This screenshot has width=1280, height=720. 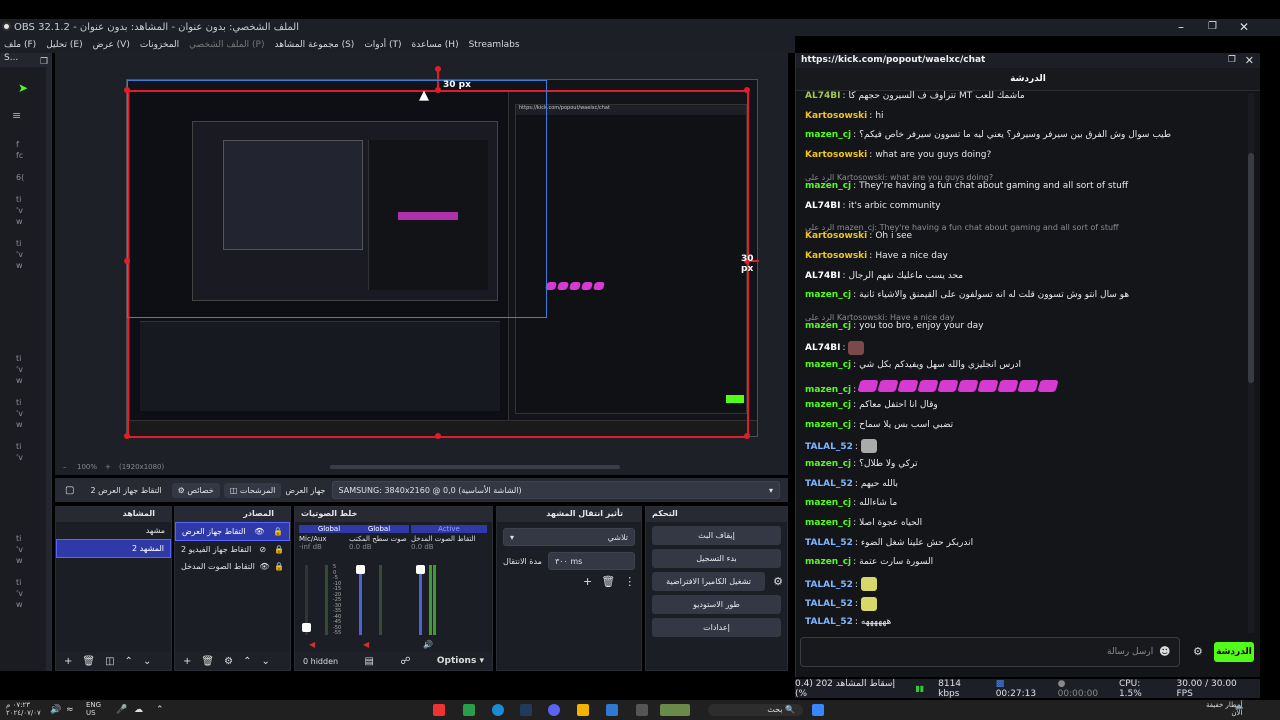 What do you see at coordinates (469, 710) in the screenshot?
I see `app-taskbar-icon` at bounding box center [469, 710].